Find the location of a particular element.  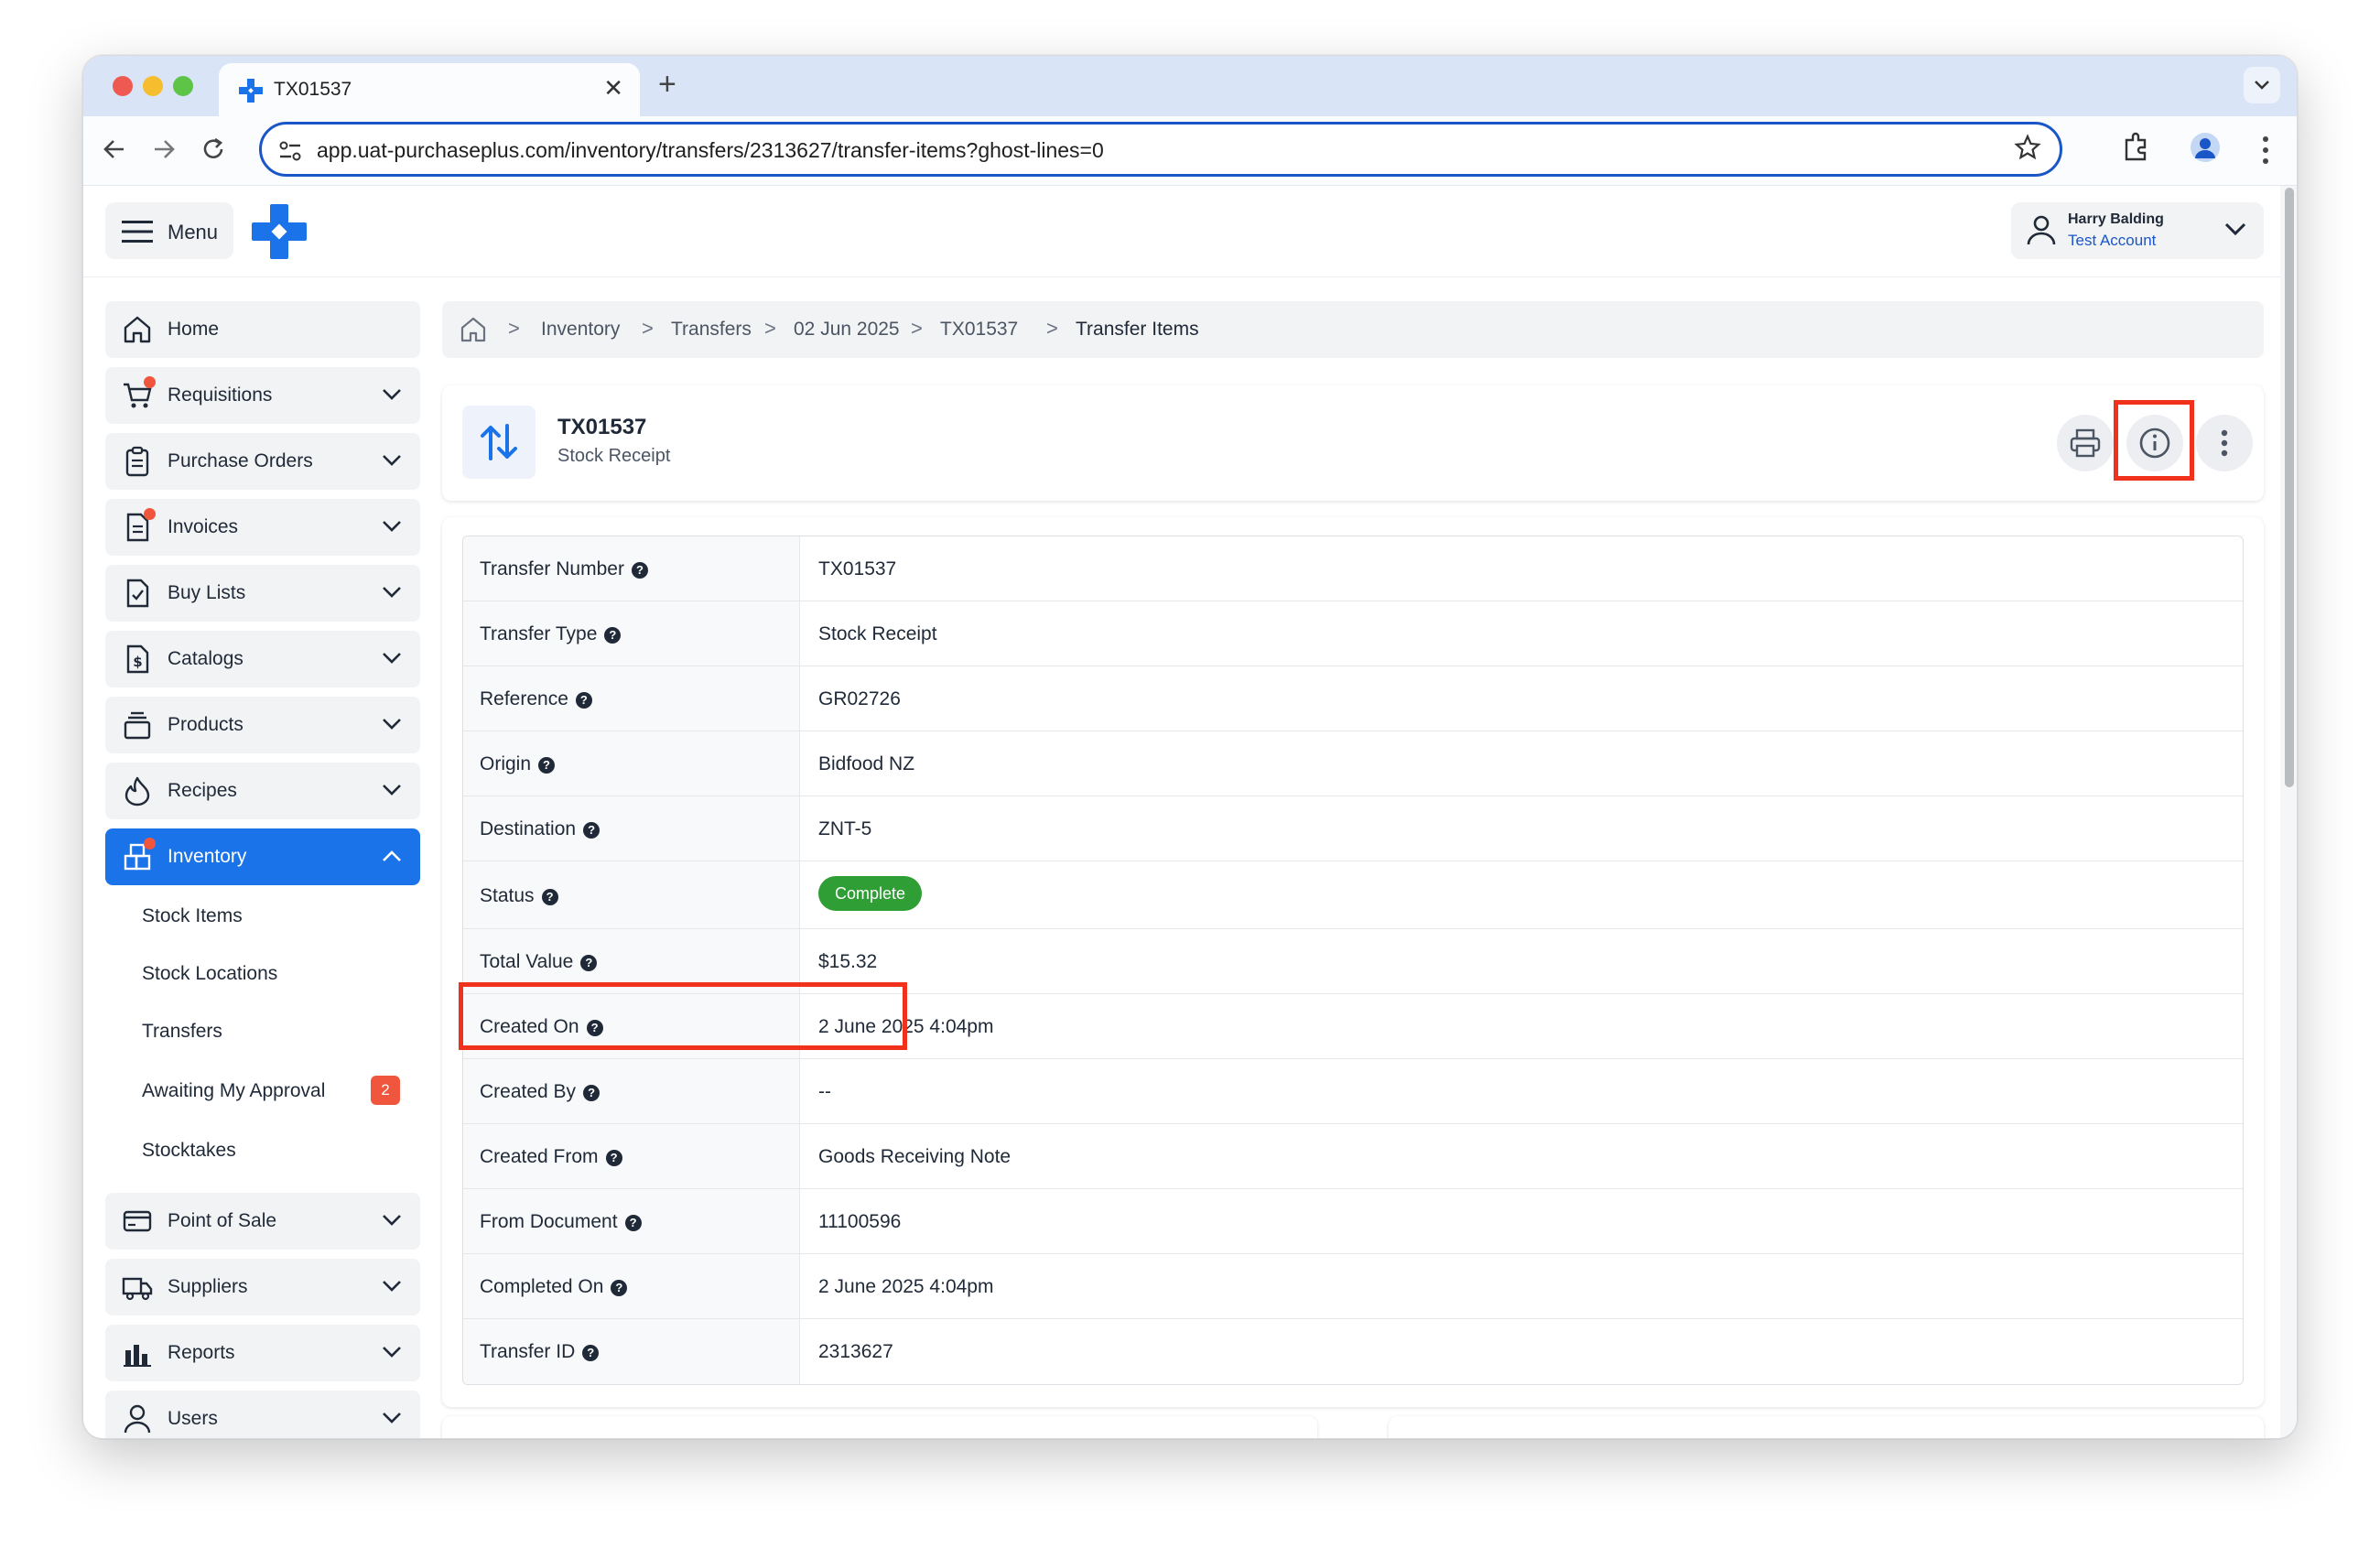

row-label: Destination? is located at coordinates (540, 829).